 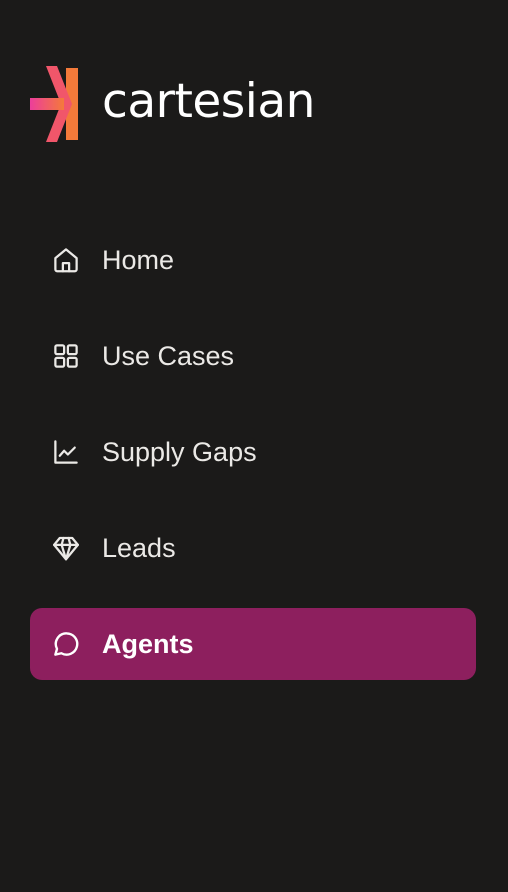 I want to click on home-icon, so click(x=66, y=260).